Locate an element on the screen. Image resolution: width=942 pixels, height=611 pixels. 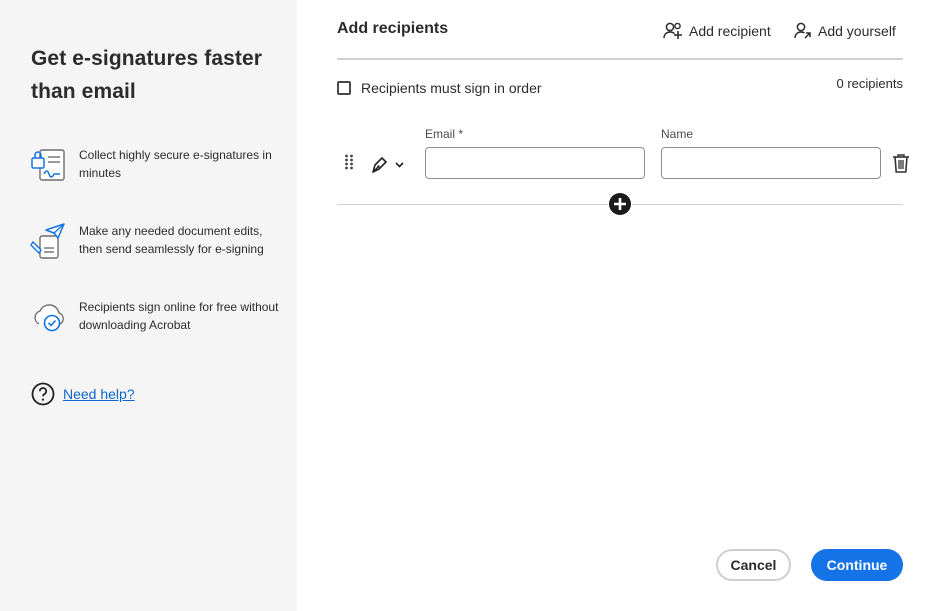
delete-recipient-icon is located at coordinates (901, 163).